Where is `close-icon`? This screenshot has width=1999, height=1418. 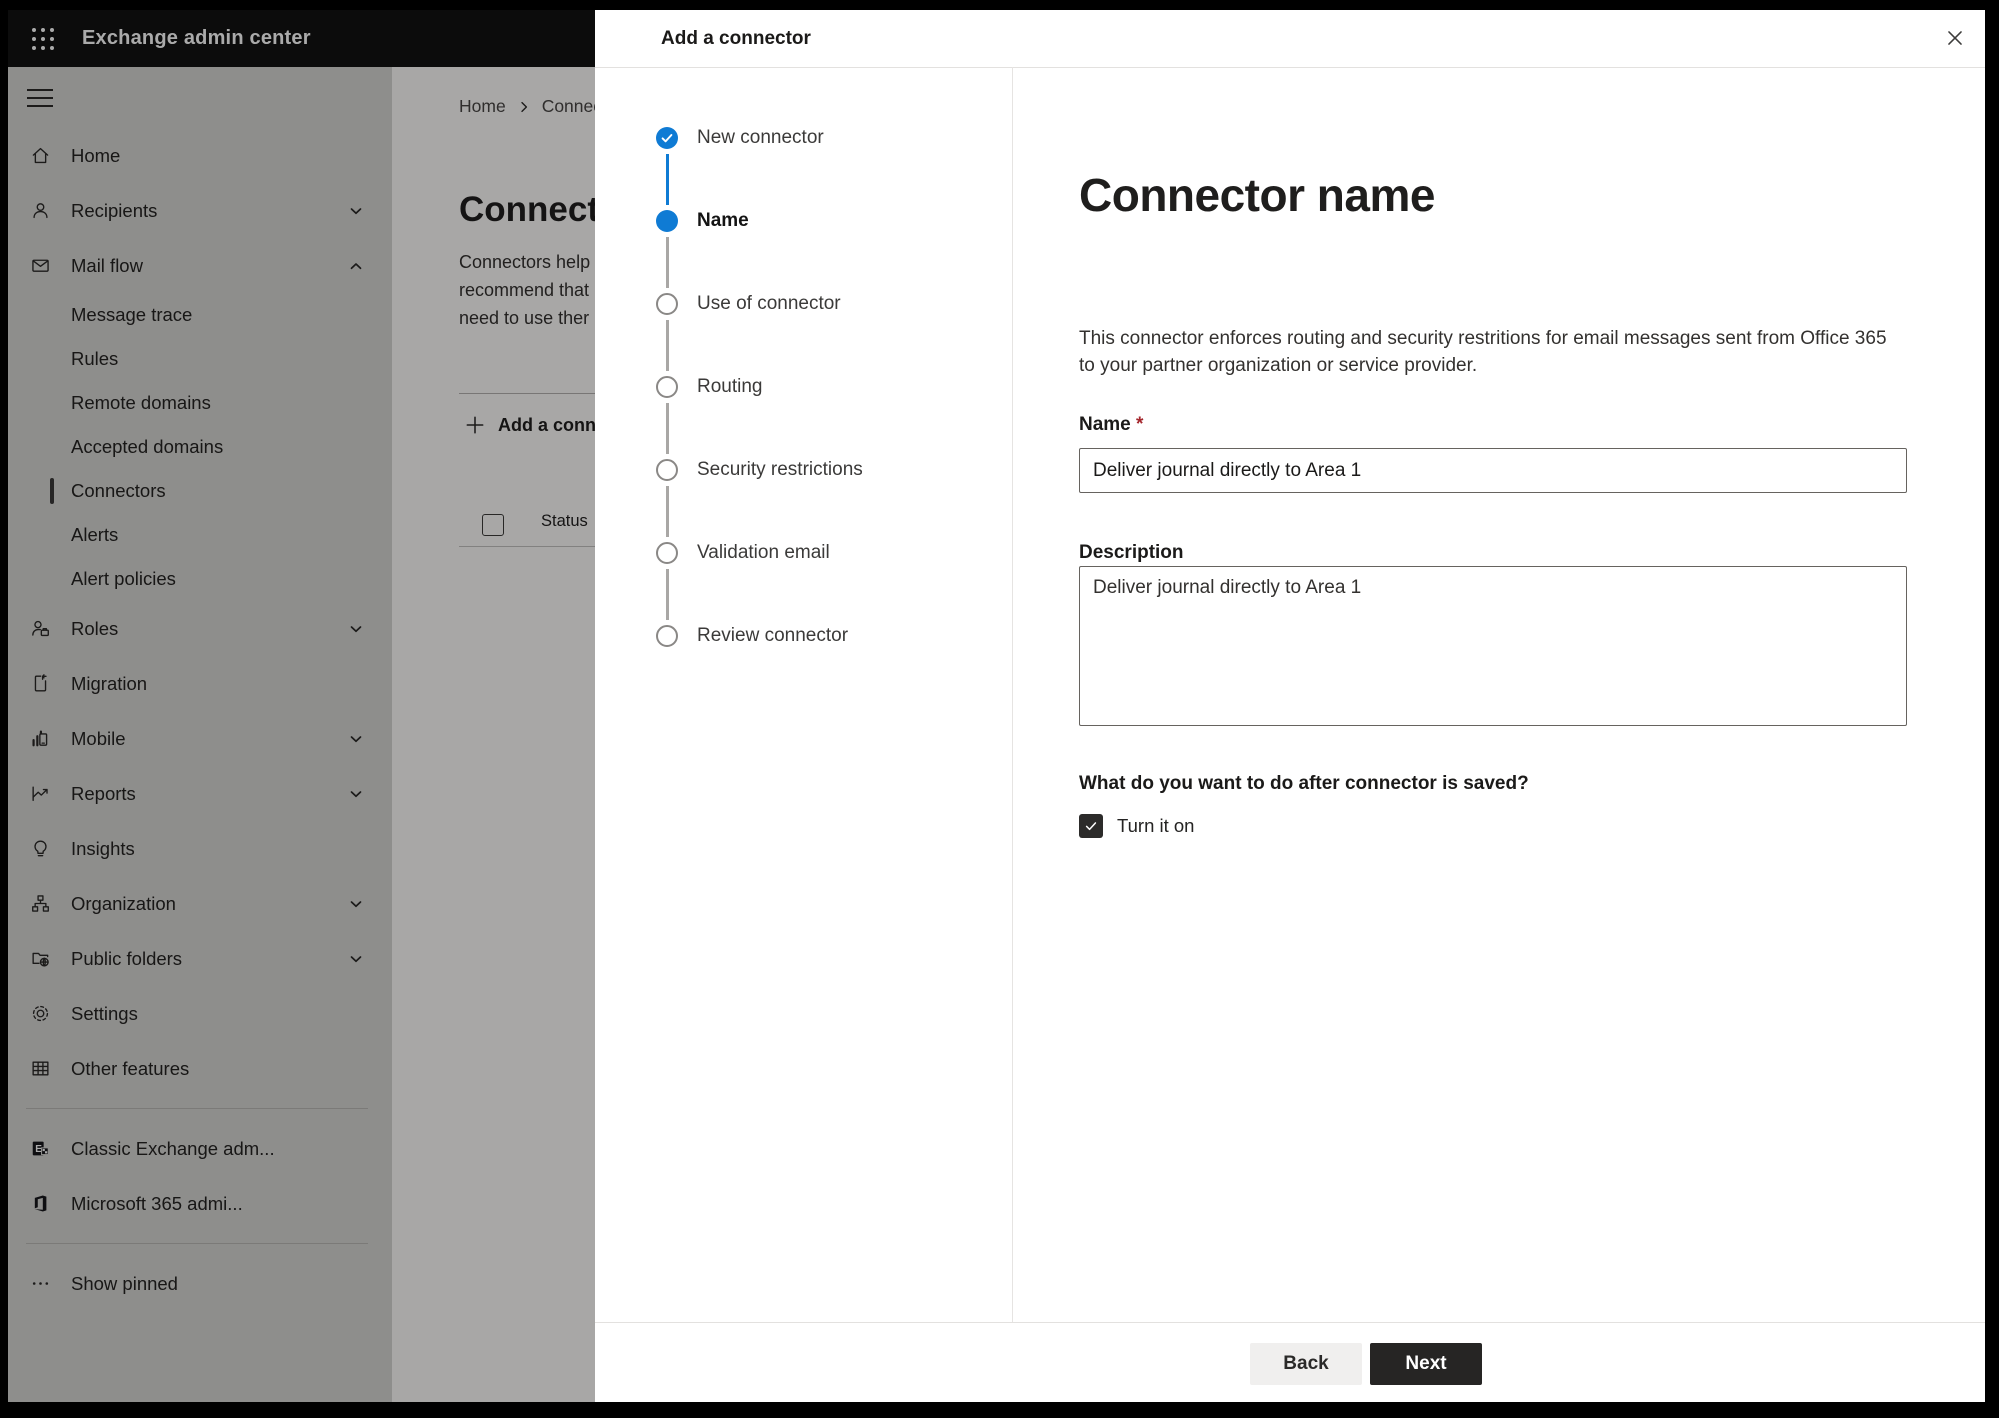 close-icon is located at coordinates (1955, 38).